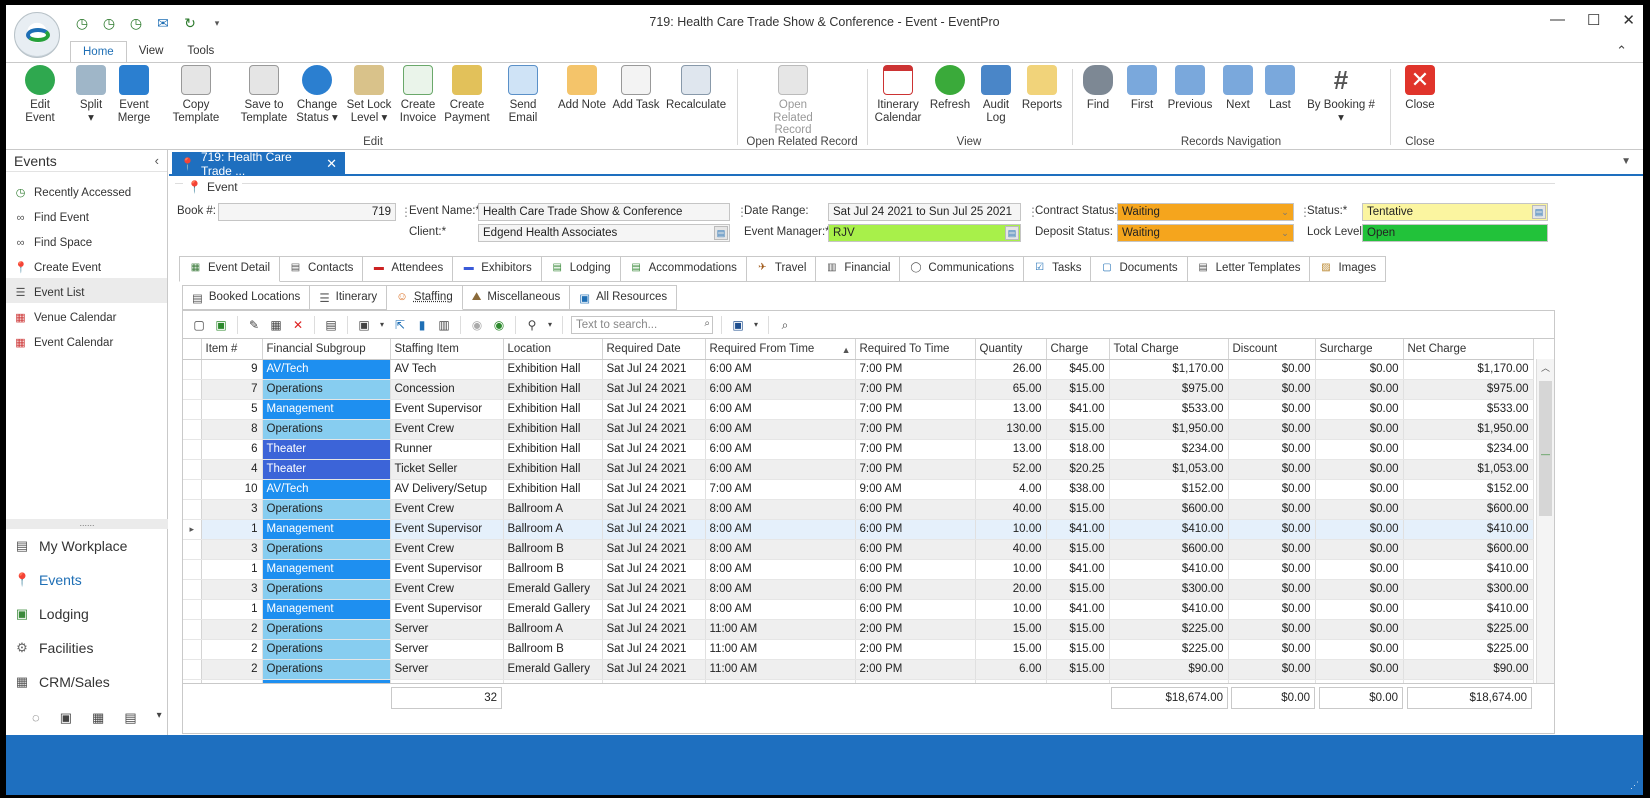 Image resolution: width=1650 pixels, height=798 pixels. I want to click on table-cell: 4, so click(232, 469).